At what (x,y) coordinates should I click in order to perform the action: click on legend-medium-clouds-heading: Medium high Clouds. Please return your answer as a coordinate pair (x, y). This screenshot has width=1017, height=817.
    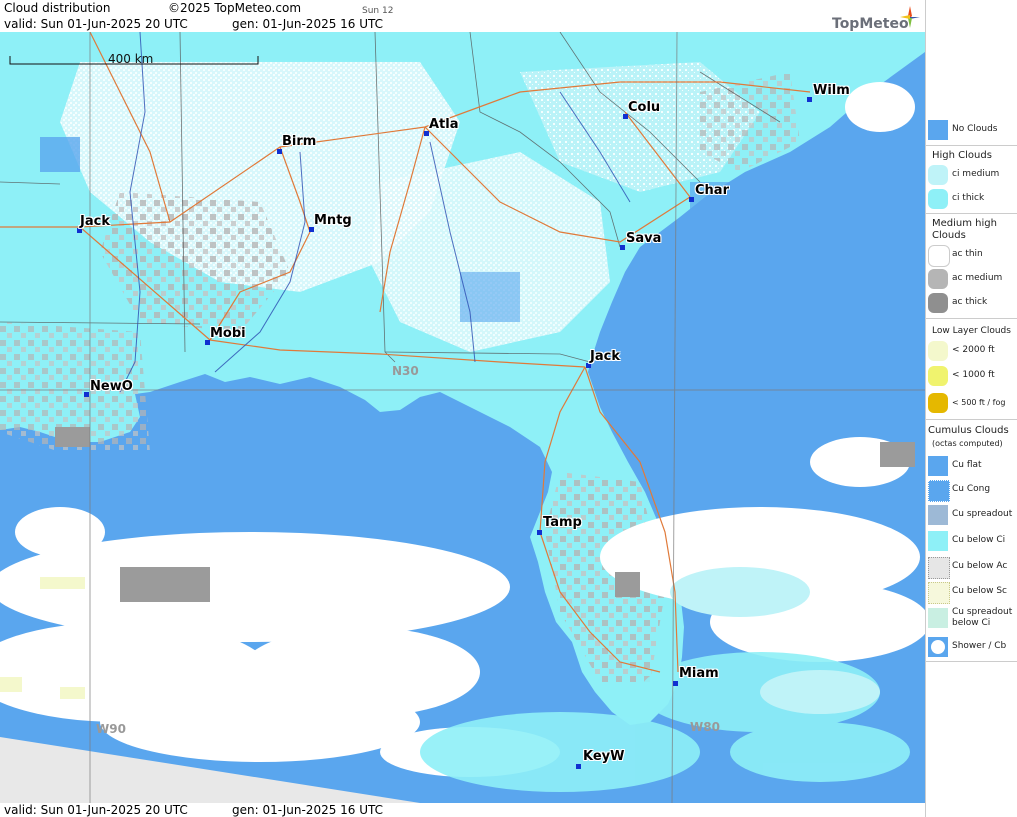
    Looking at the image, I should click on (964, 229).